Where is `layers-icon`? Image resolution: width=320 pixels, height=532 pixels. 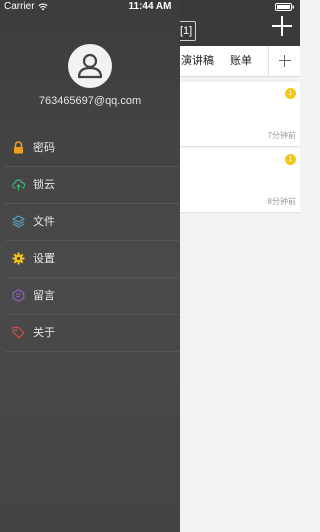 layers-icon is located at coordinates (18, 221).